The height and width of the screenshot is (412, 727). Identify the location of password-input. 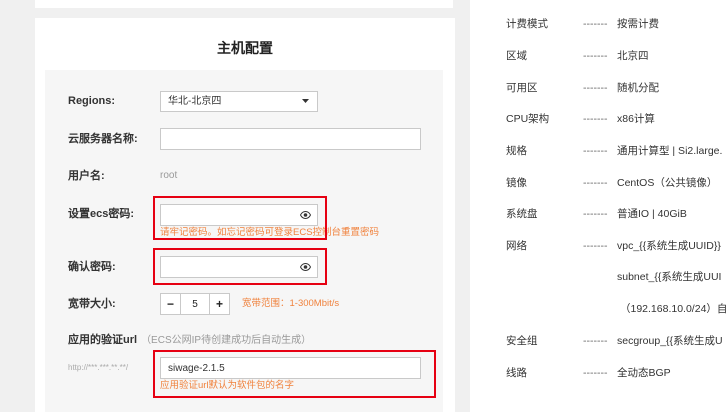
(239, 215).